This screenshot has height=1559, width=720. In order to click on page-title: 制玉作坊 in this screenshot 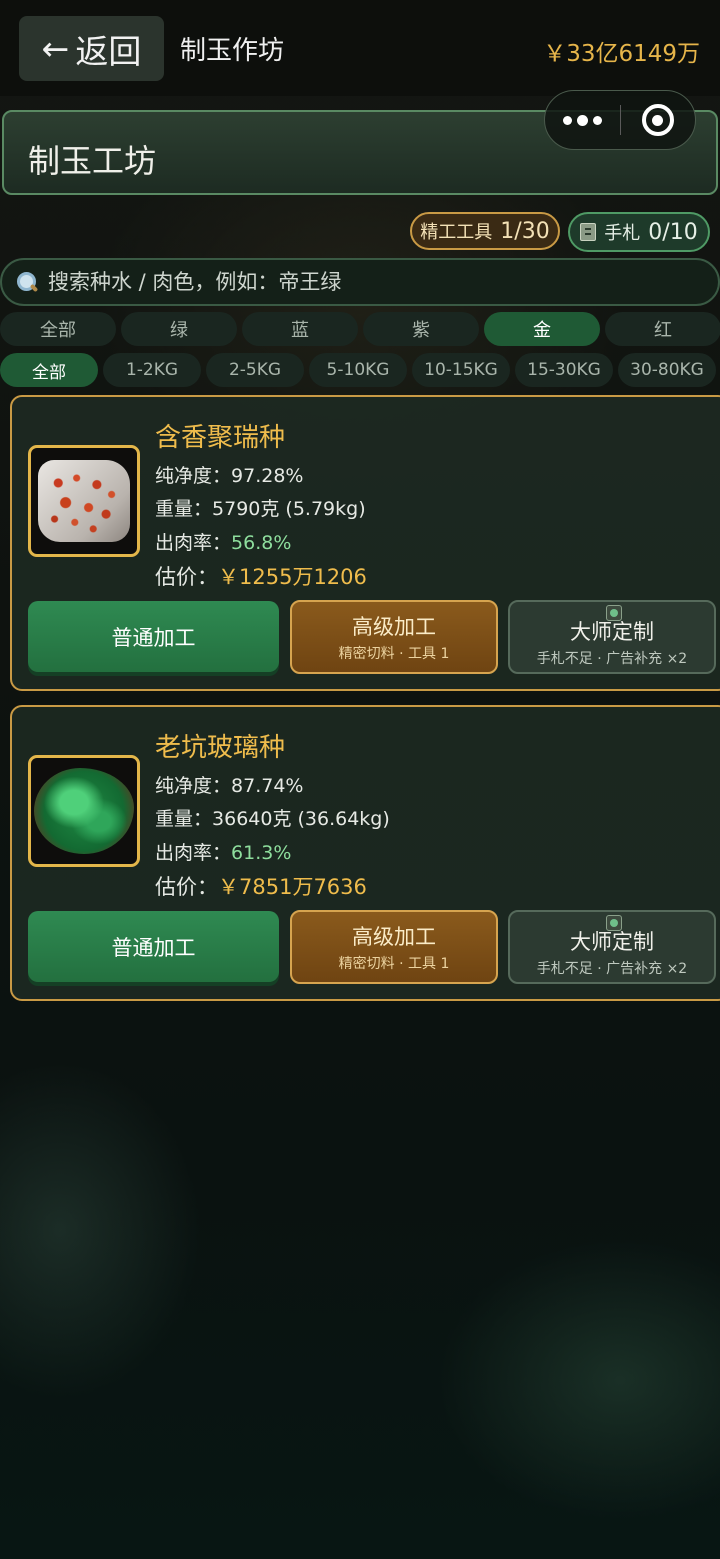, I will do `click(232, 51)`.